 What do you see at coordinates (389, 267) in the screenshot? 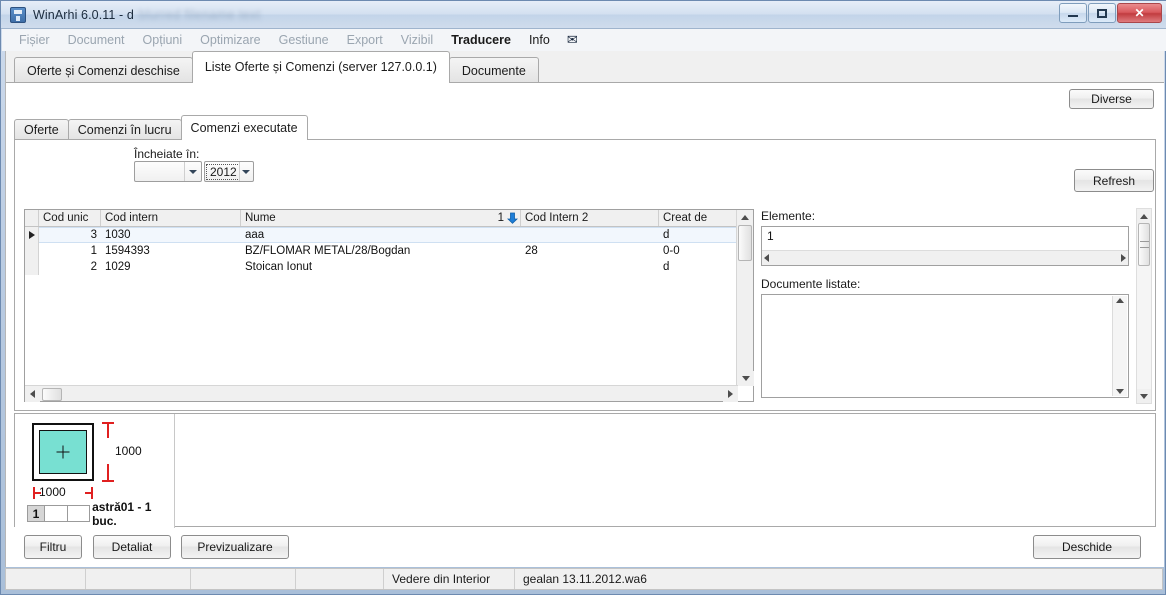
I see `table-row: 2 1029 Stoican Ionut d` at bounding box center [389, 267].